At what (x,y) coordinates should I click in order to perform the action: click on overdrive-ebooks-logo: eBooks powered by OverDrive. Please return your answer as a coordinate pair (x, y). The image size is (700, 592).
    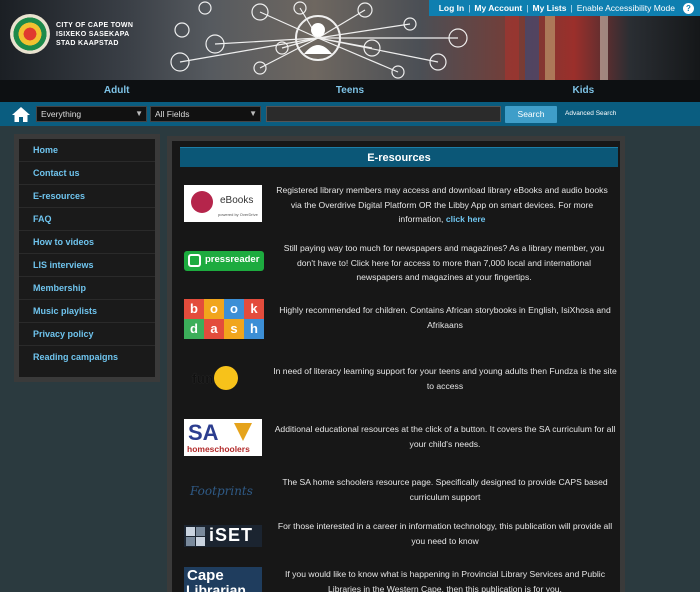
    Looking at the image, I should click on (223, 203).